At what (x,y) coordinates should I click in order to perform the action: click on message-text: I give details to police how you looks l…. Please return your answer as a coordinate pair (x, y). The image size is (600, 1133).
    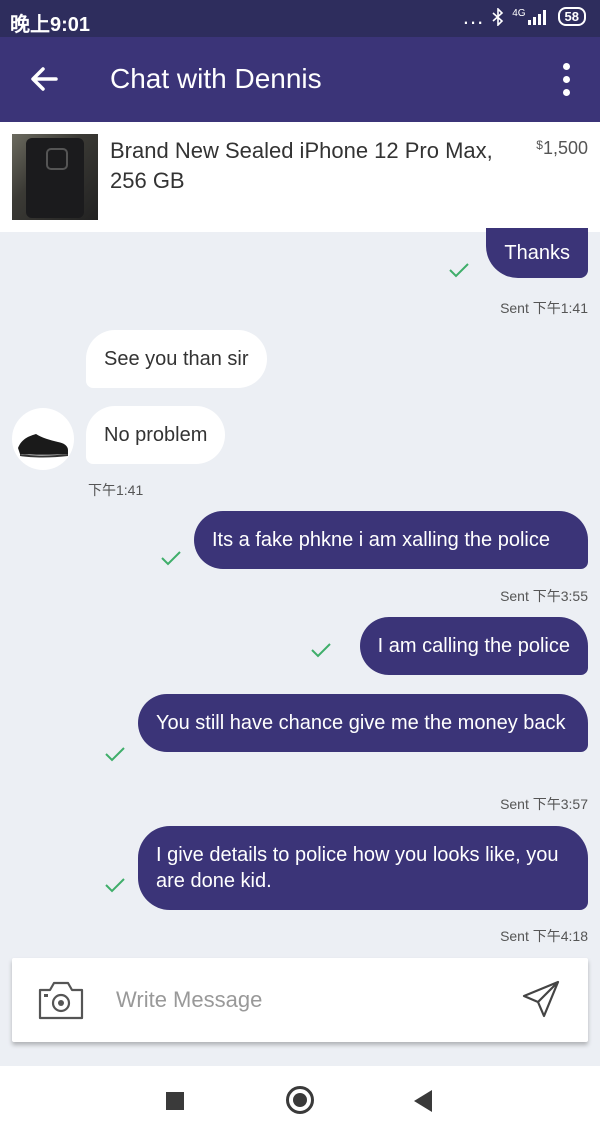
    Looking at the image, I should click on (357, 868).